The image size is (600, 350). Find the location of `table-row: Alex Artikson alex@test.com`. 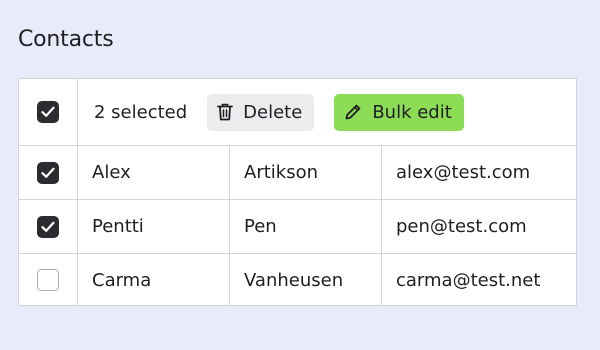

table-row: Alex Artikson alex@test.com is located at coordinates (297, 173).